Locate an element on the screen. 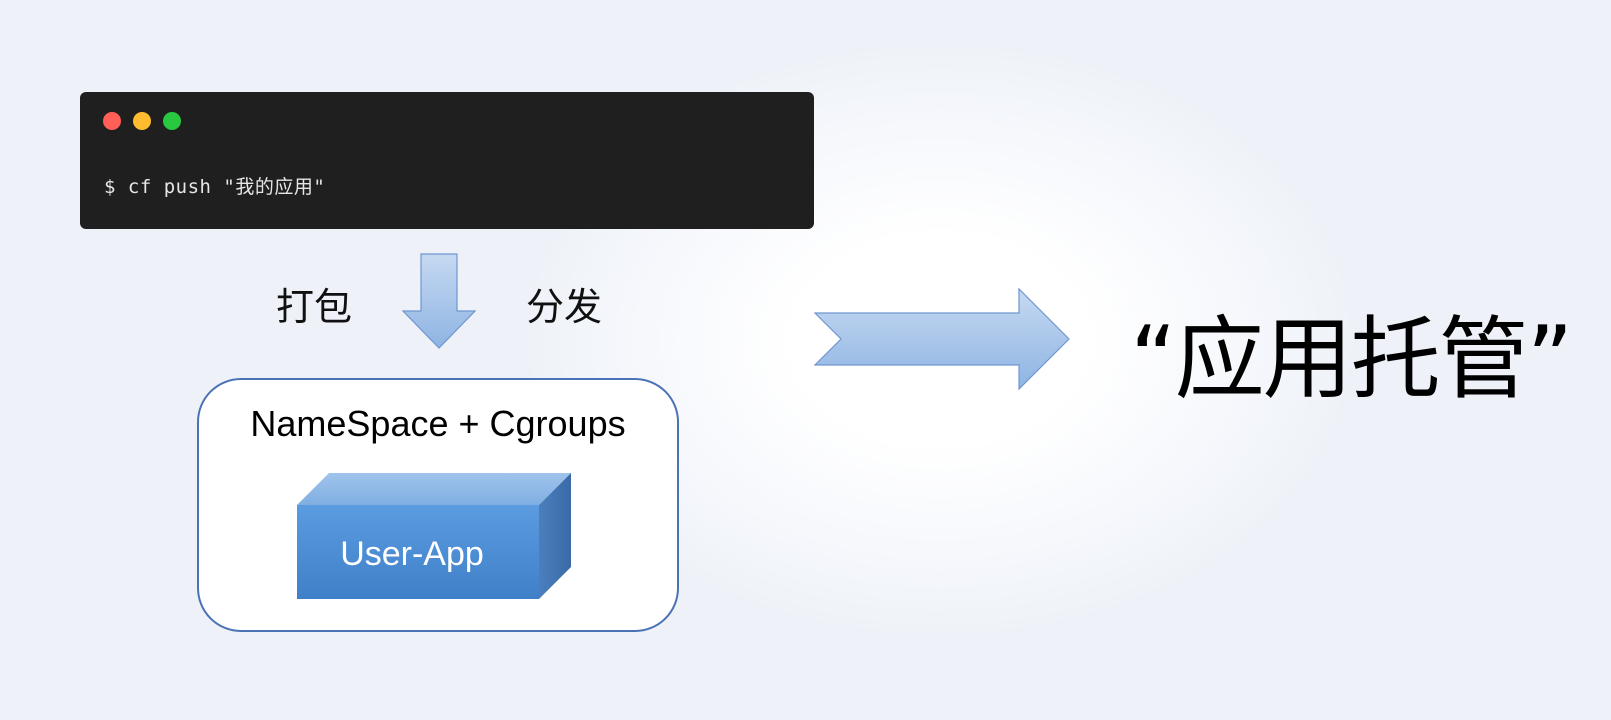 This screenshot has width=1611, height=720. user-app-cube: User-App is located at coordinates (434, 536).